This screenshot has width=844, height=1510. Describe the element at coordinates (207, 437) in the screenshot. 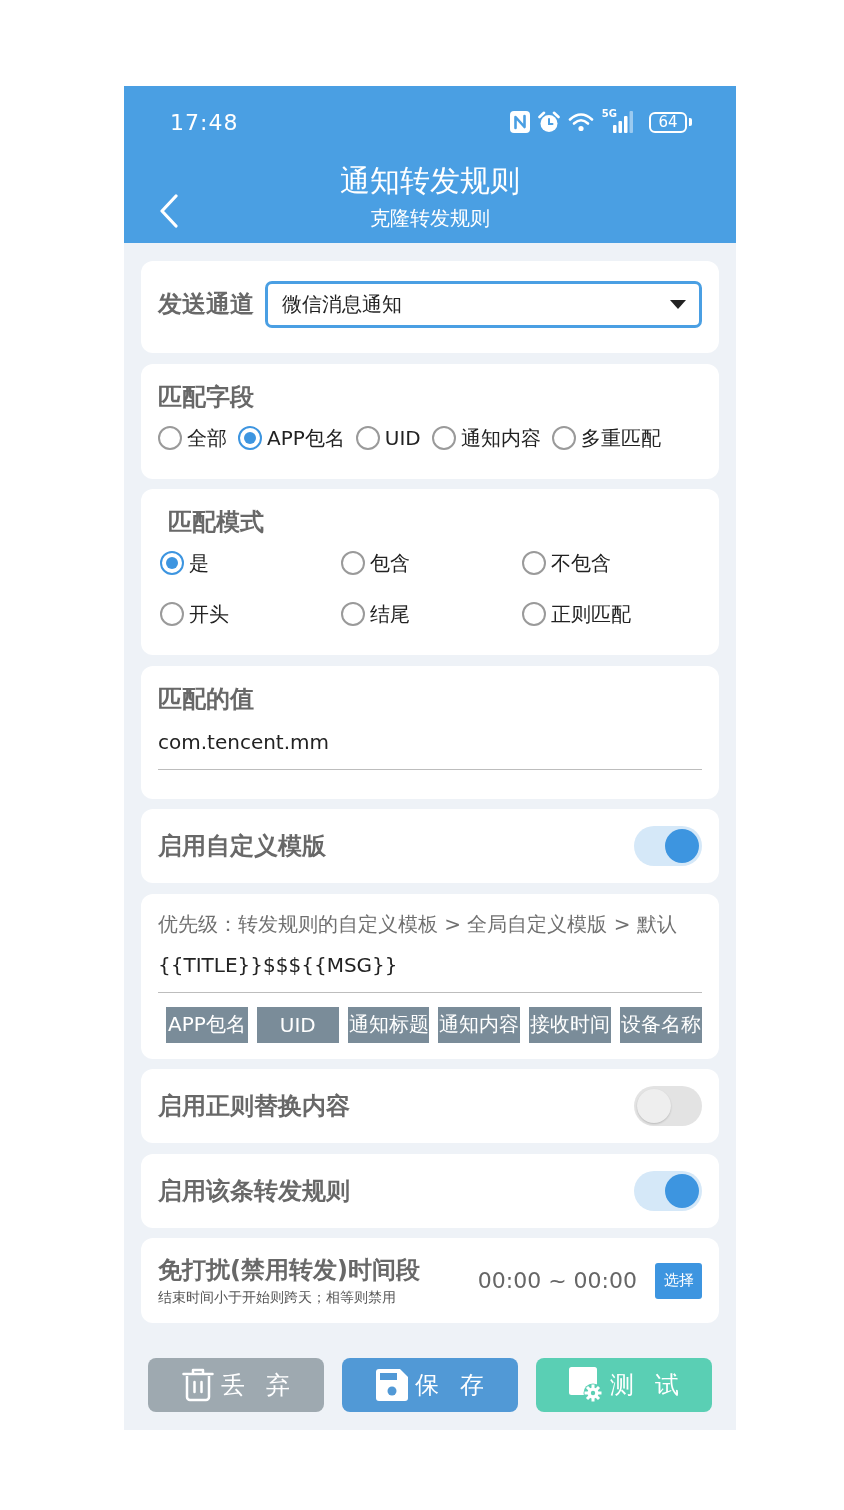

I see `radio-label: 全部` at that location.